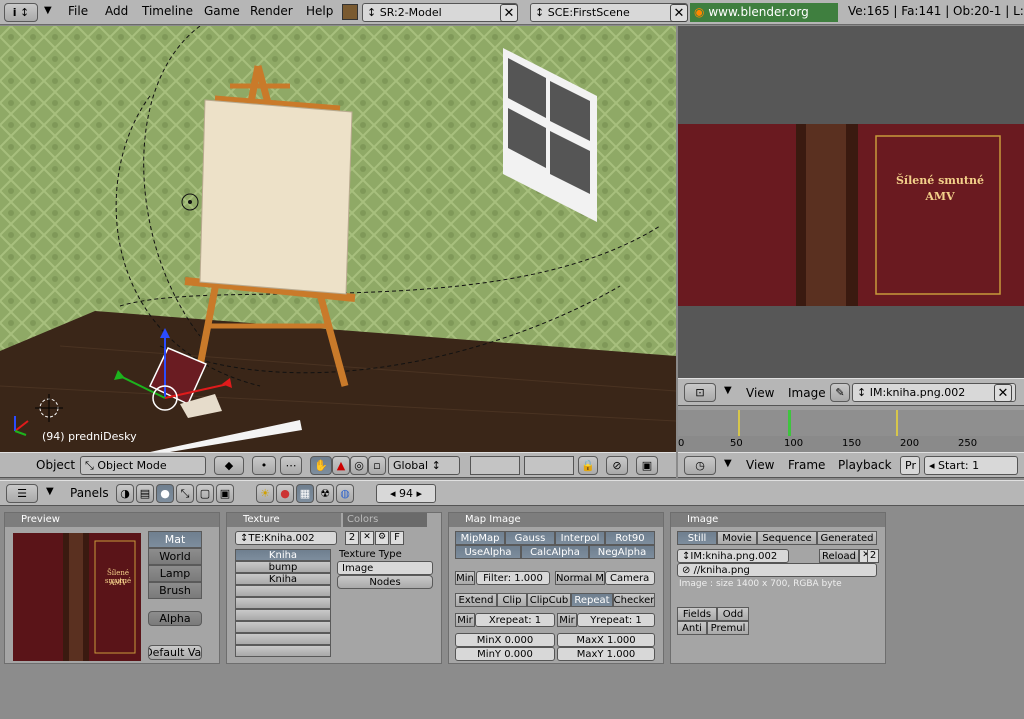  I want to click on render-button: ▣, so click(647, 465).